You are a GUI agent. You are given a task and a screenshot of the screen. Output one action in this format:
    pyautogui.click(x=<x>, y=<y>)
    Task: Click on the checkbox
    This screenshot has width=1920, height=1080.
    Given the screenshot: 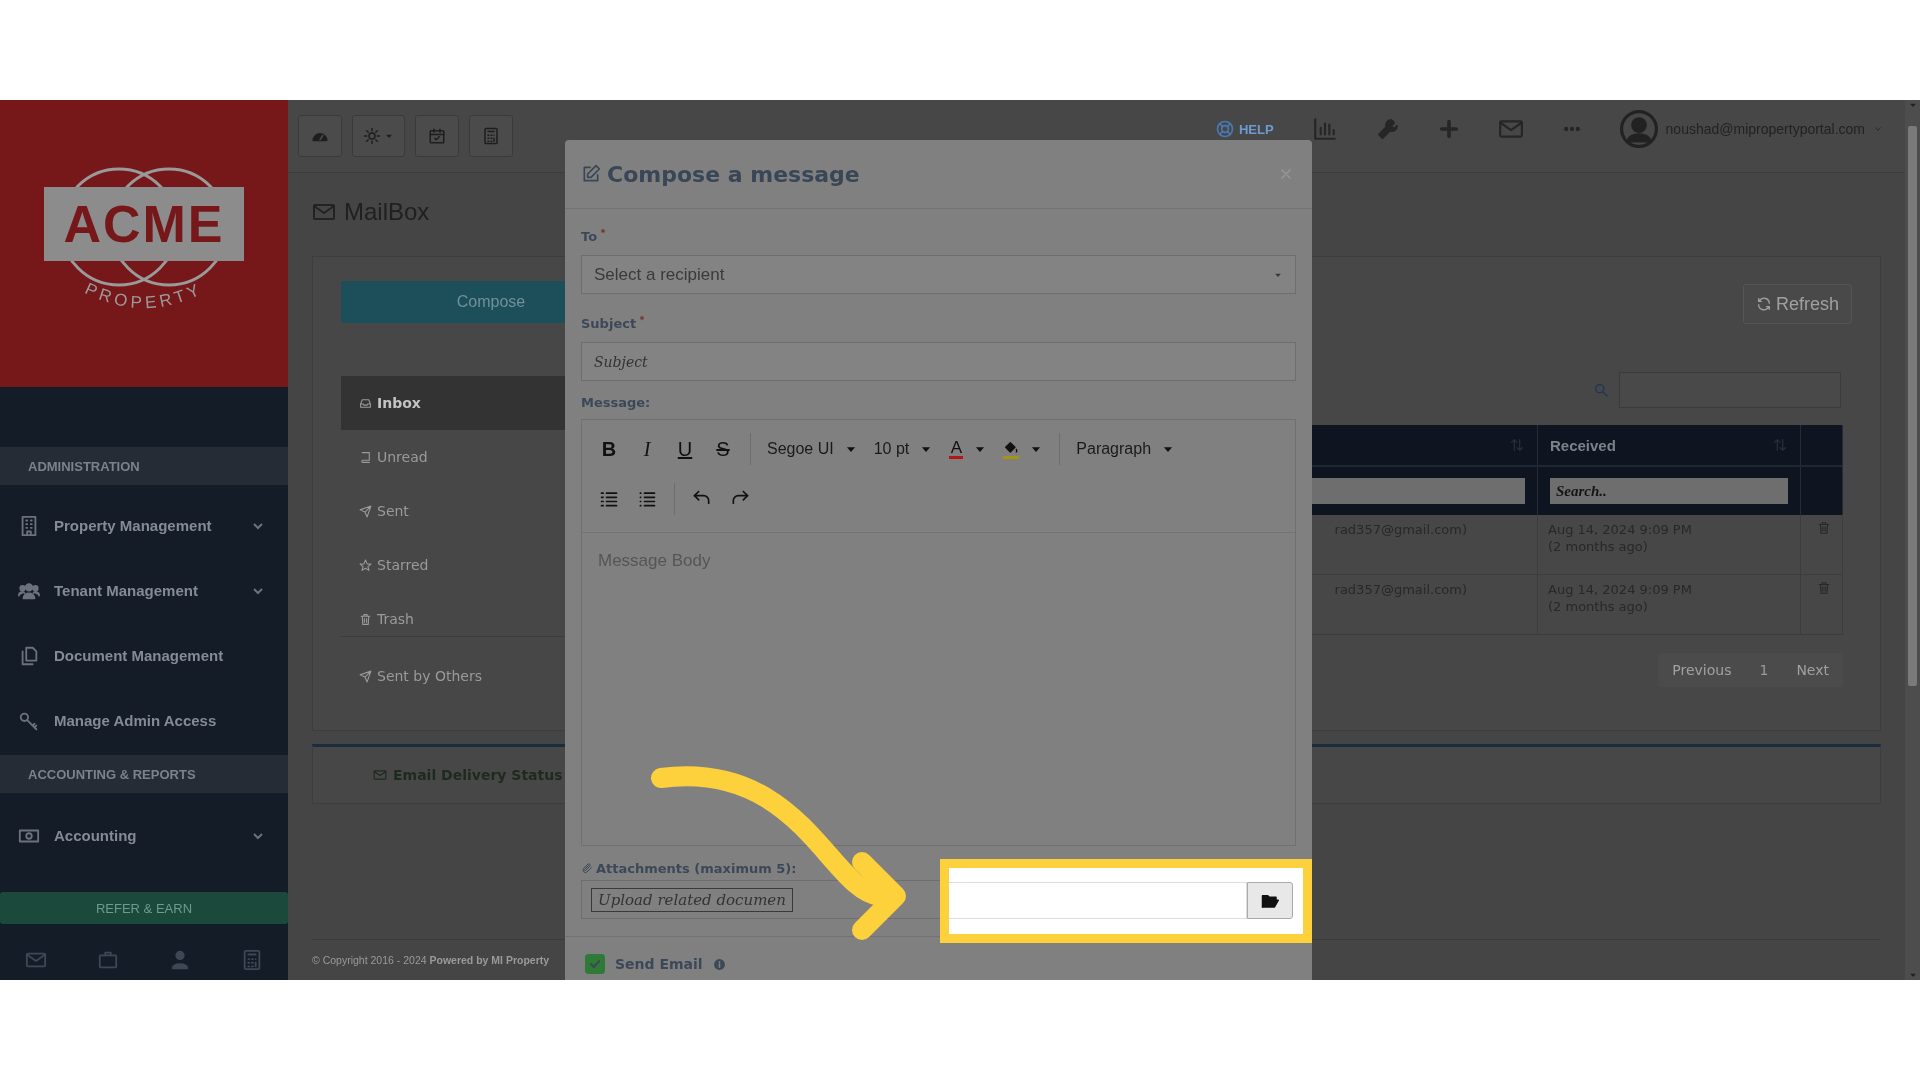 What is the action you would take?
    pyautogui.click(x=595, y=964)
    